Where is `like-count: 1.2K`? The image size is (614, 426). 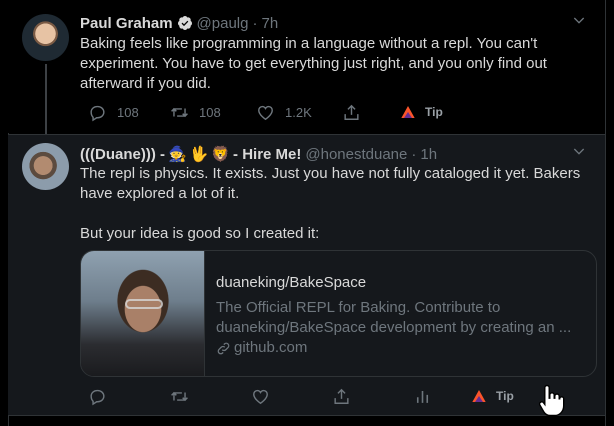
like-count: 1.2K is located at coordinates (298, 112).